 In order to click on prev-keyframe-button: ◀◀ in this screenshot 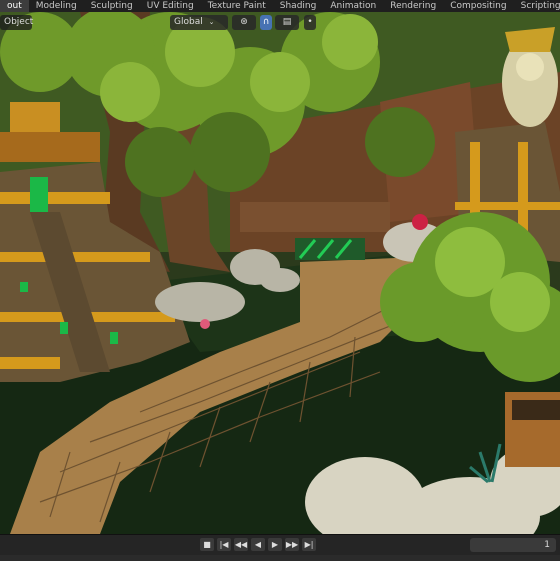, I will do `click(241, 544)`.